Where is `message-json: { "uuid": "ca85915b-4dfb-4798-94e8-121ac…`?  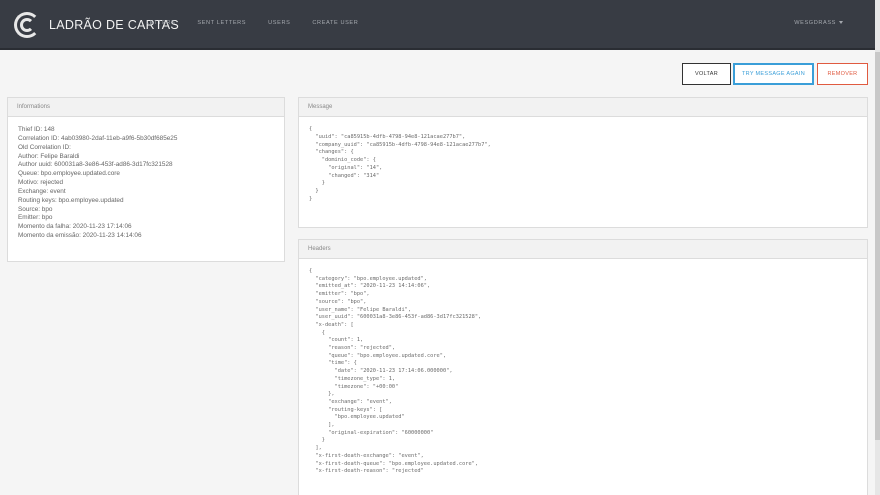 message-json: { "uuid": "ca85915b-4dfb-4798-94e8-121ac… is located at coordinates (400, 164).